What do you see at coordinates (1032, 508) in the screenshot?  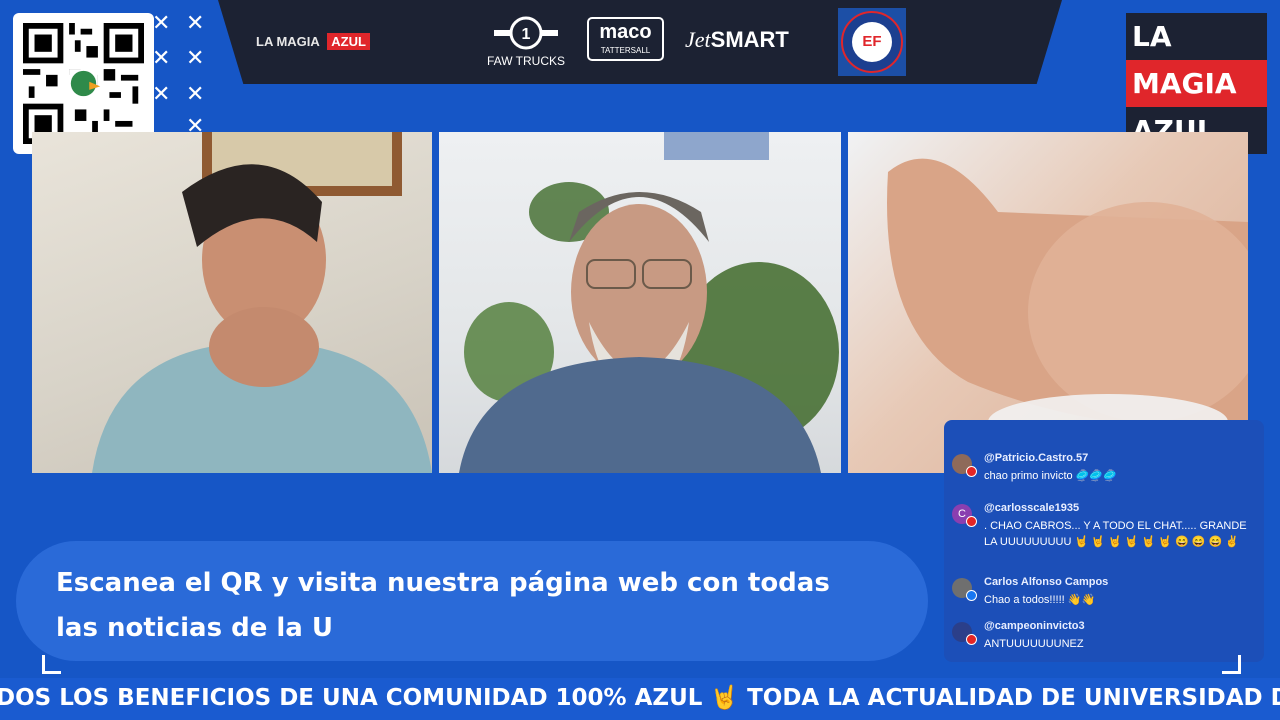 I see `chat-author: @carlosscale1935` at bounding box center [1032, 508].